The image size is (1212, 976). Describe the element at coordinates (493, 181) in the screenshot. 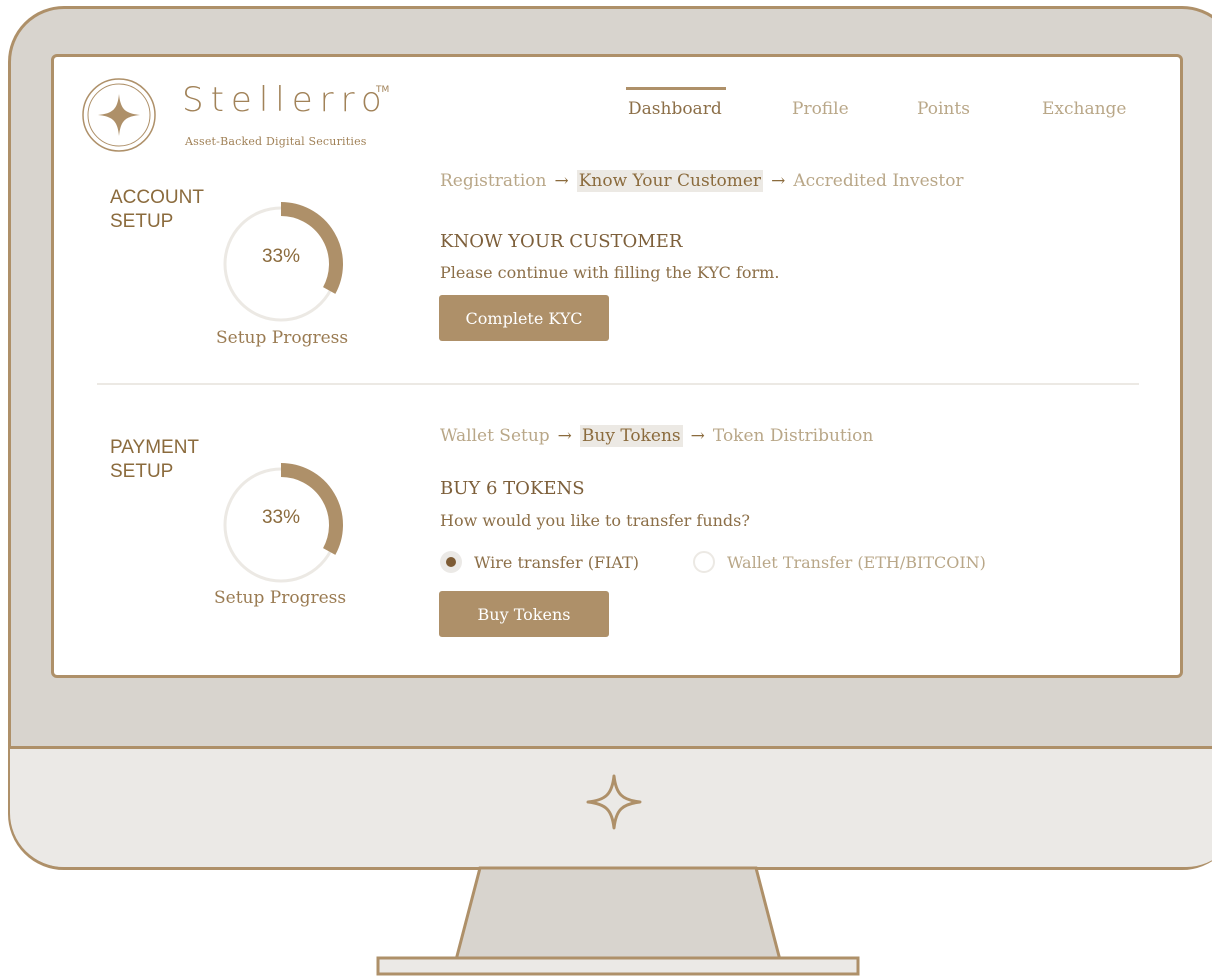

I see `step-registration: Registration` at that location.